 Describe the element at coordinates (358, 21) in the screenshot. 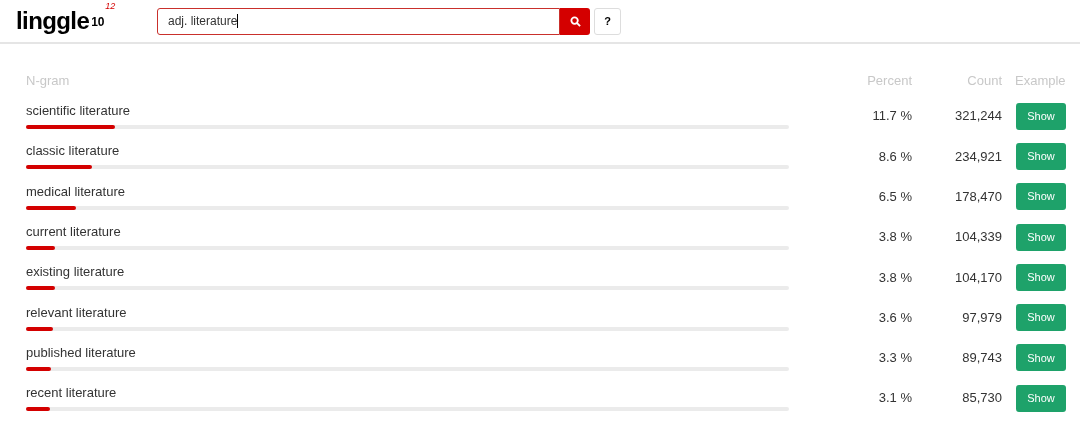

I see `search-field: adj. literature` at that location.